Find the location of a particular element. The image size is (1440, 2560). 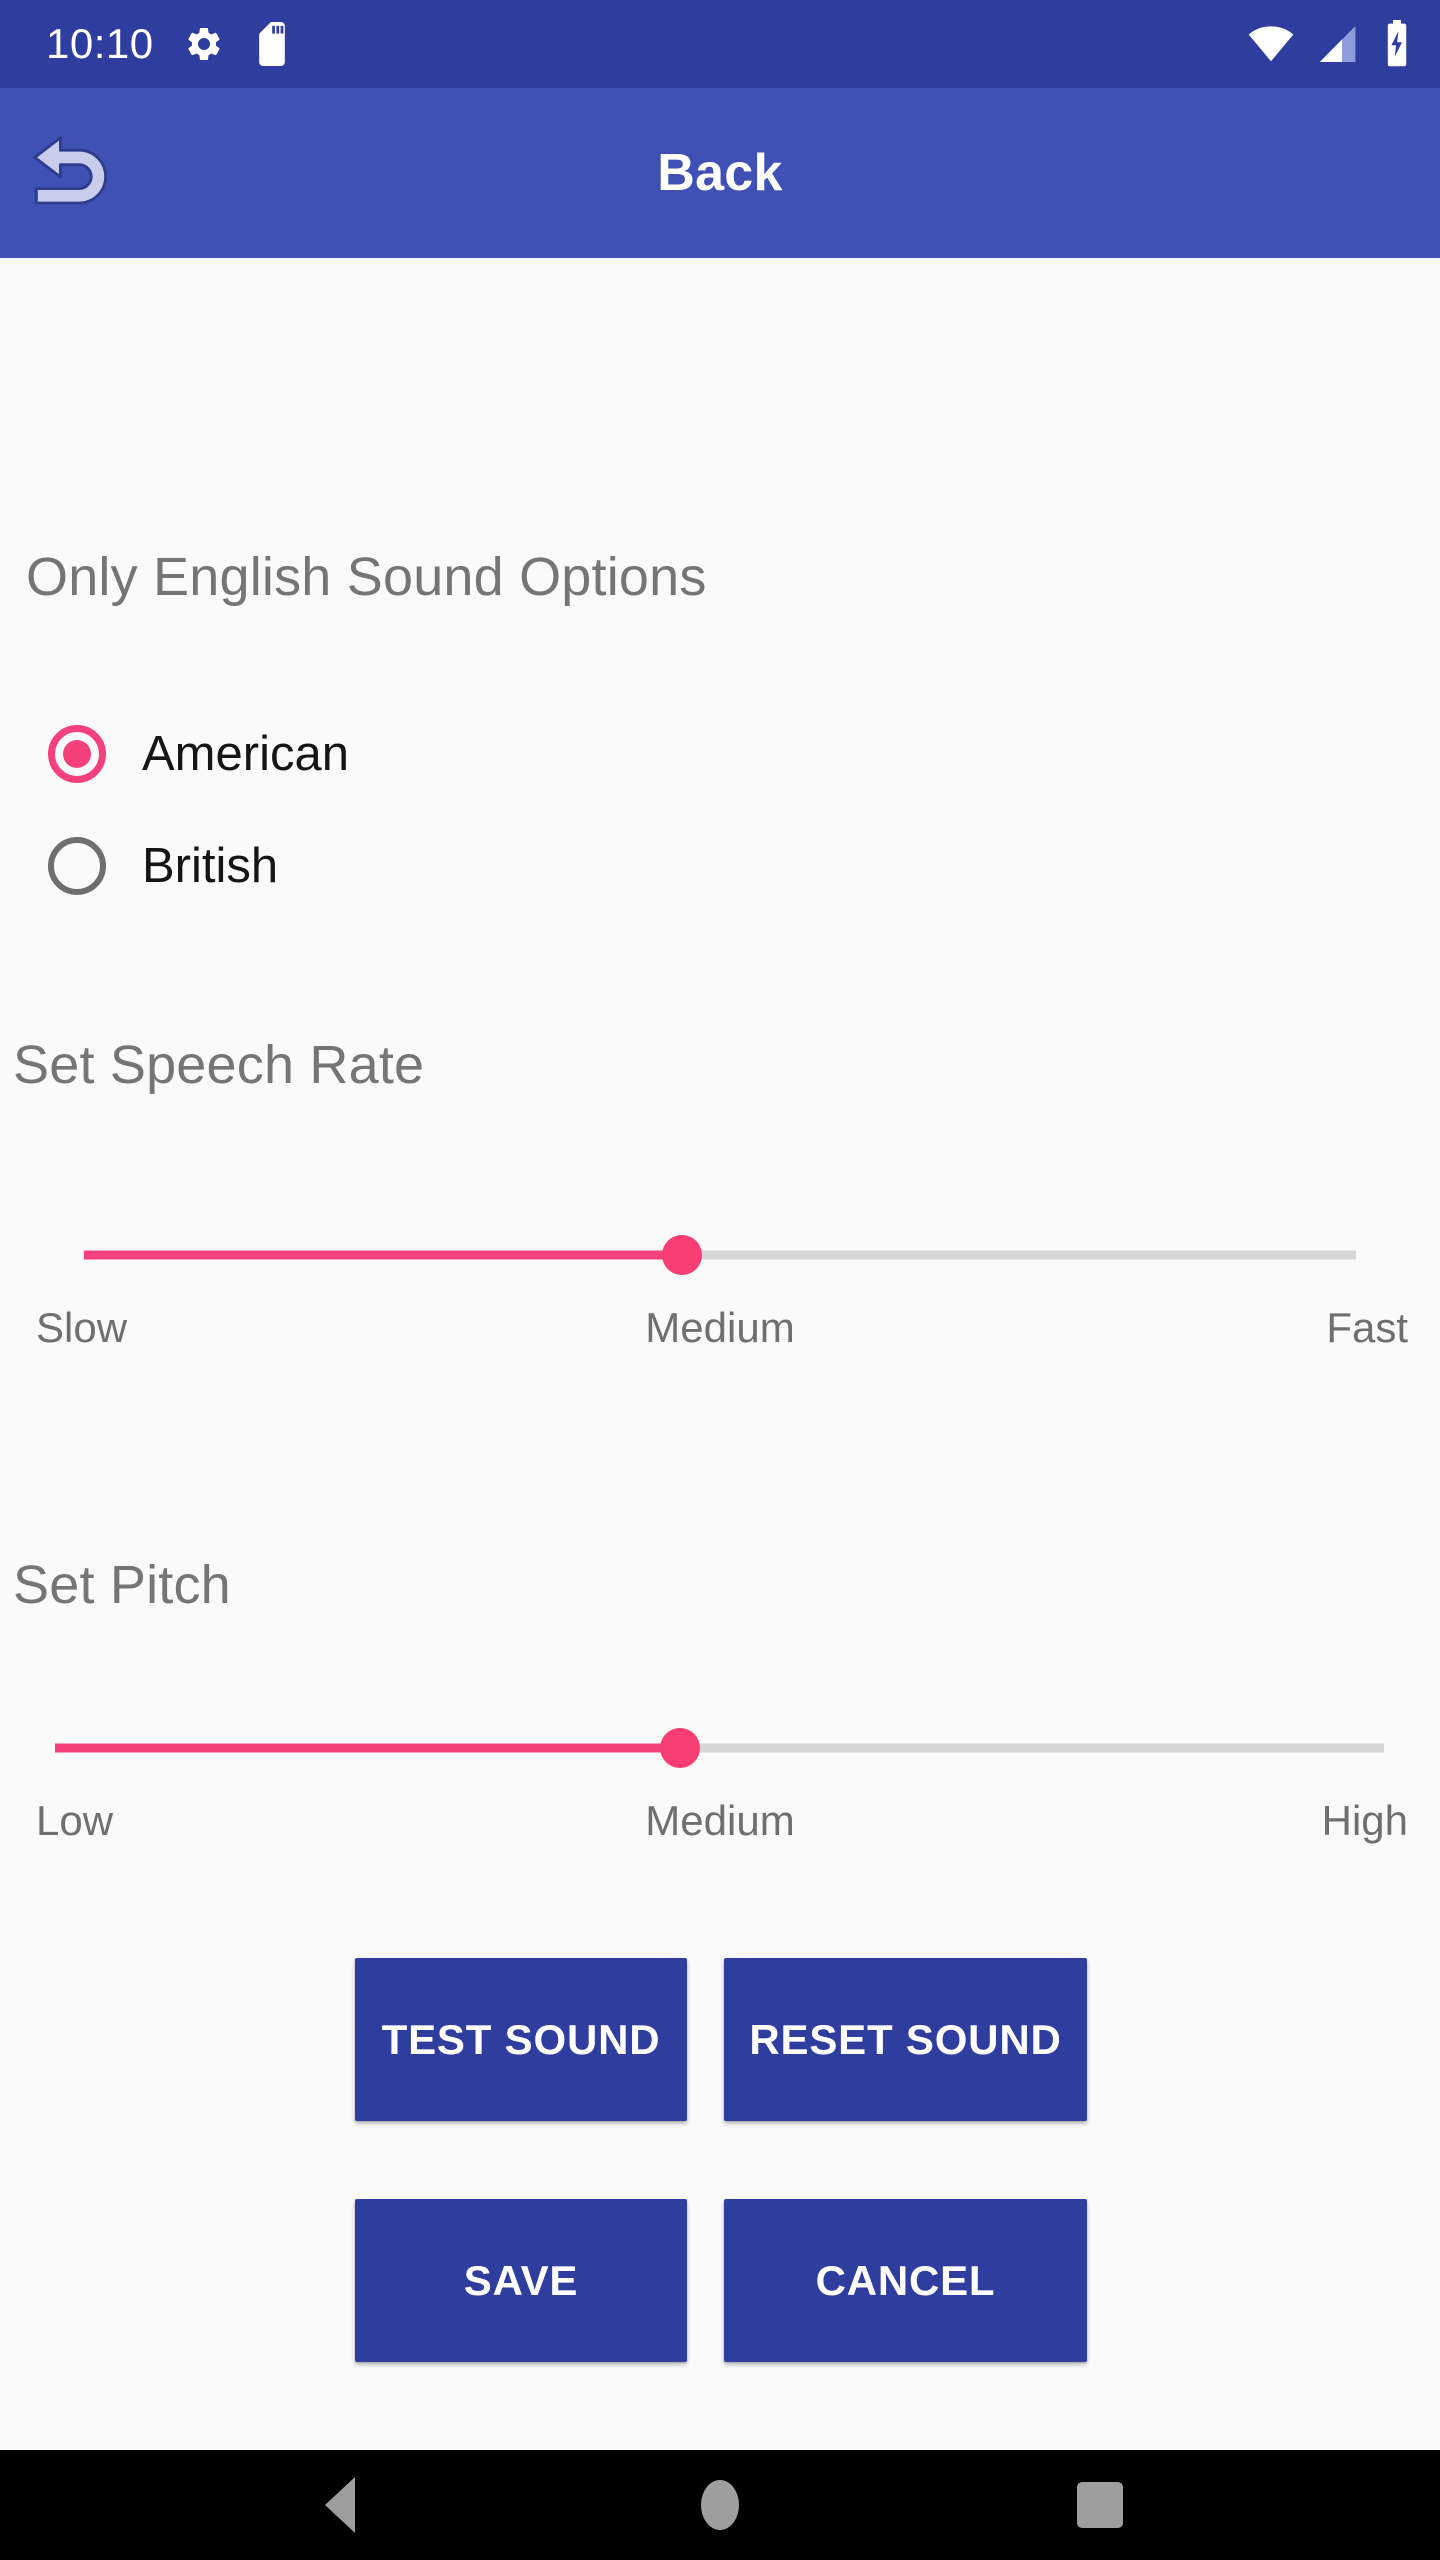

status-bar: 10:10 is located at coordinates (720, 44).